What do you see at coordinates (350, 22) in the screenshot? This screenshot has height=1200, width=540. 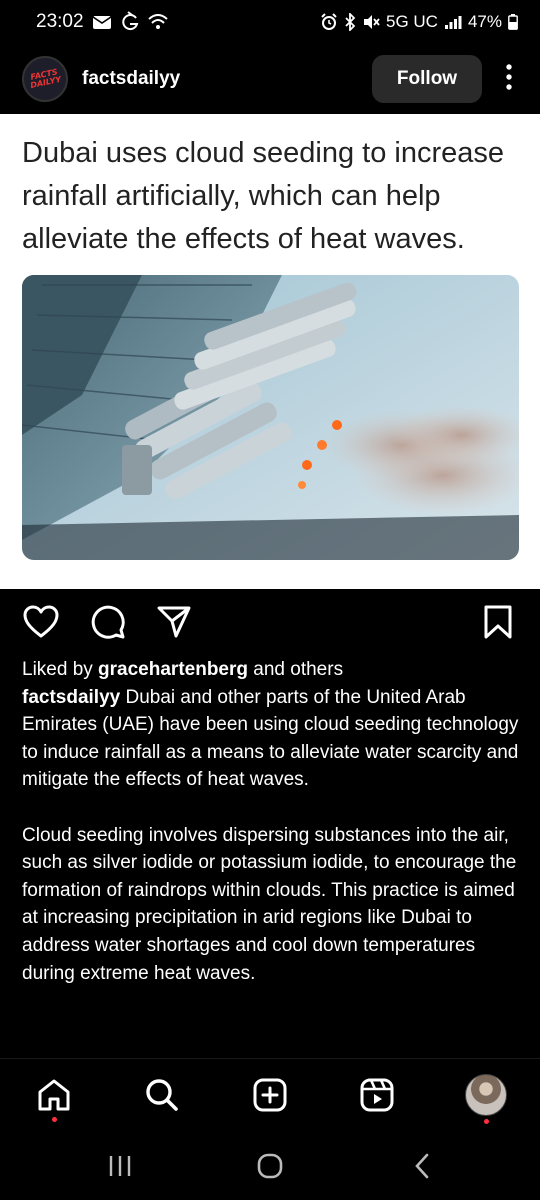 I see `bluetooth-icon` at bounding box center [350, 22].